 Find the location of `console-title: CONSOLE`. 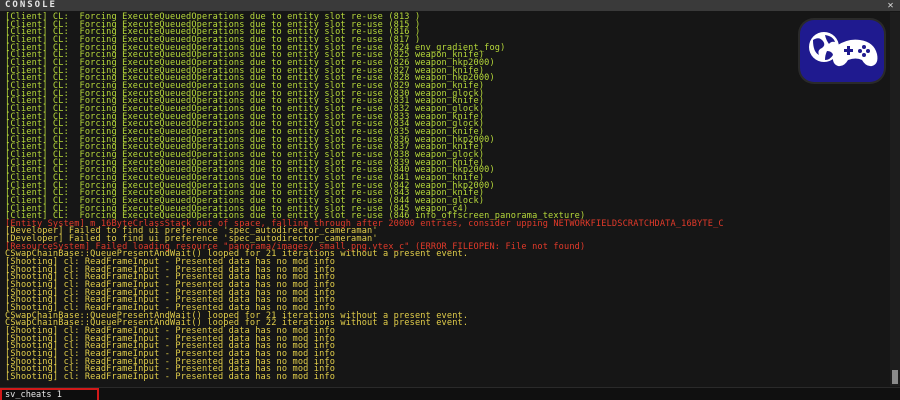

console-title: CONSOLE is located at coordinates (31, 5).